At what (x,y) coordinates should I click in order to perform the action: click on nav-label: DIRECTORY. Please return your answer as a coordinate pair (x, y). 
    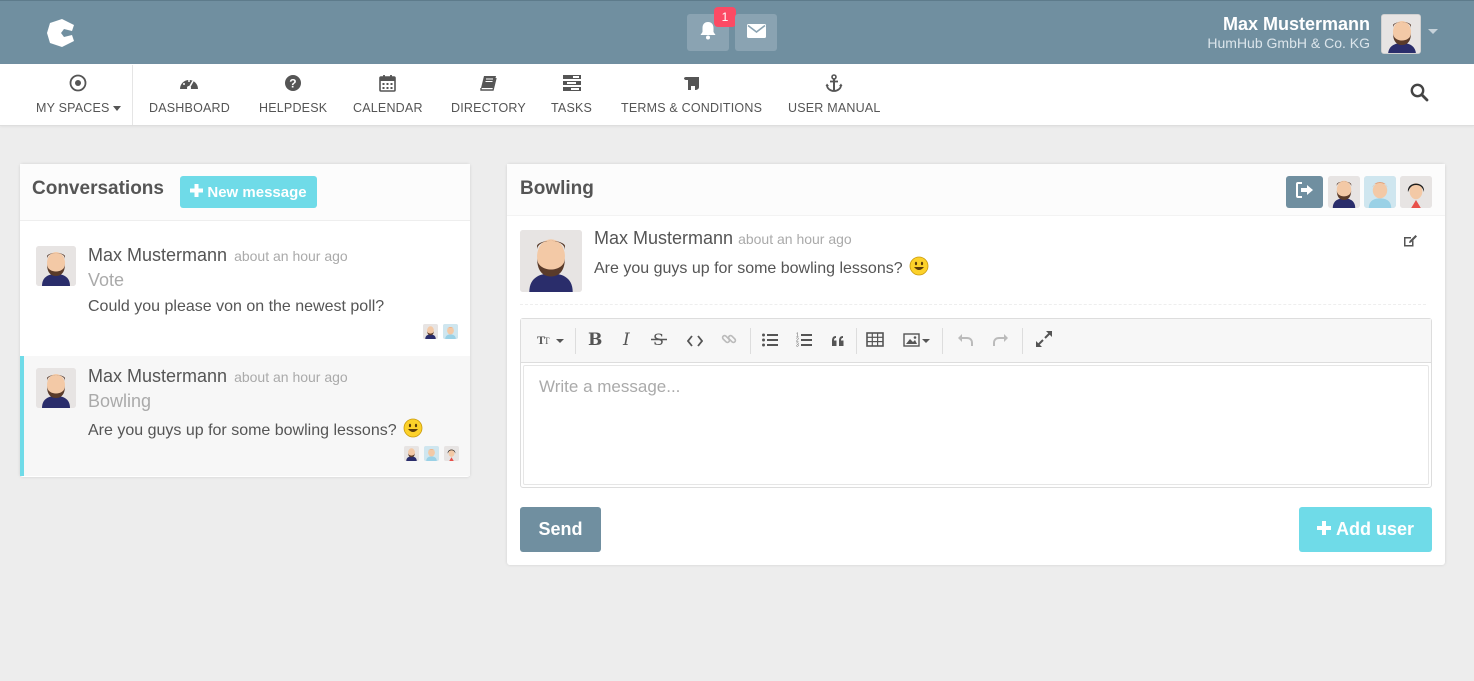
    Looking at the image, I should click on (488, 108).